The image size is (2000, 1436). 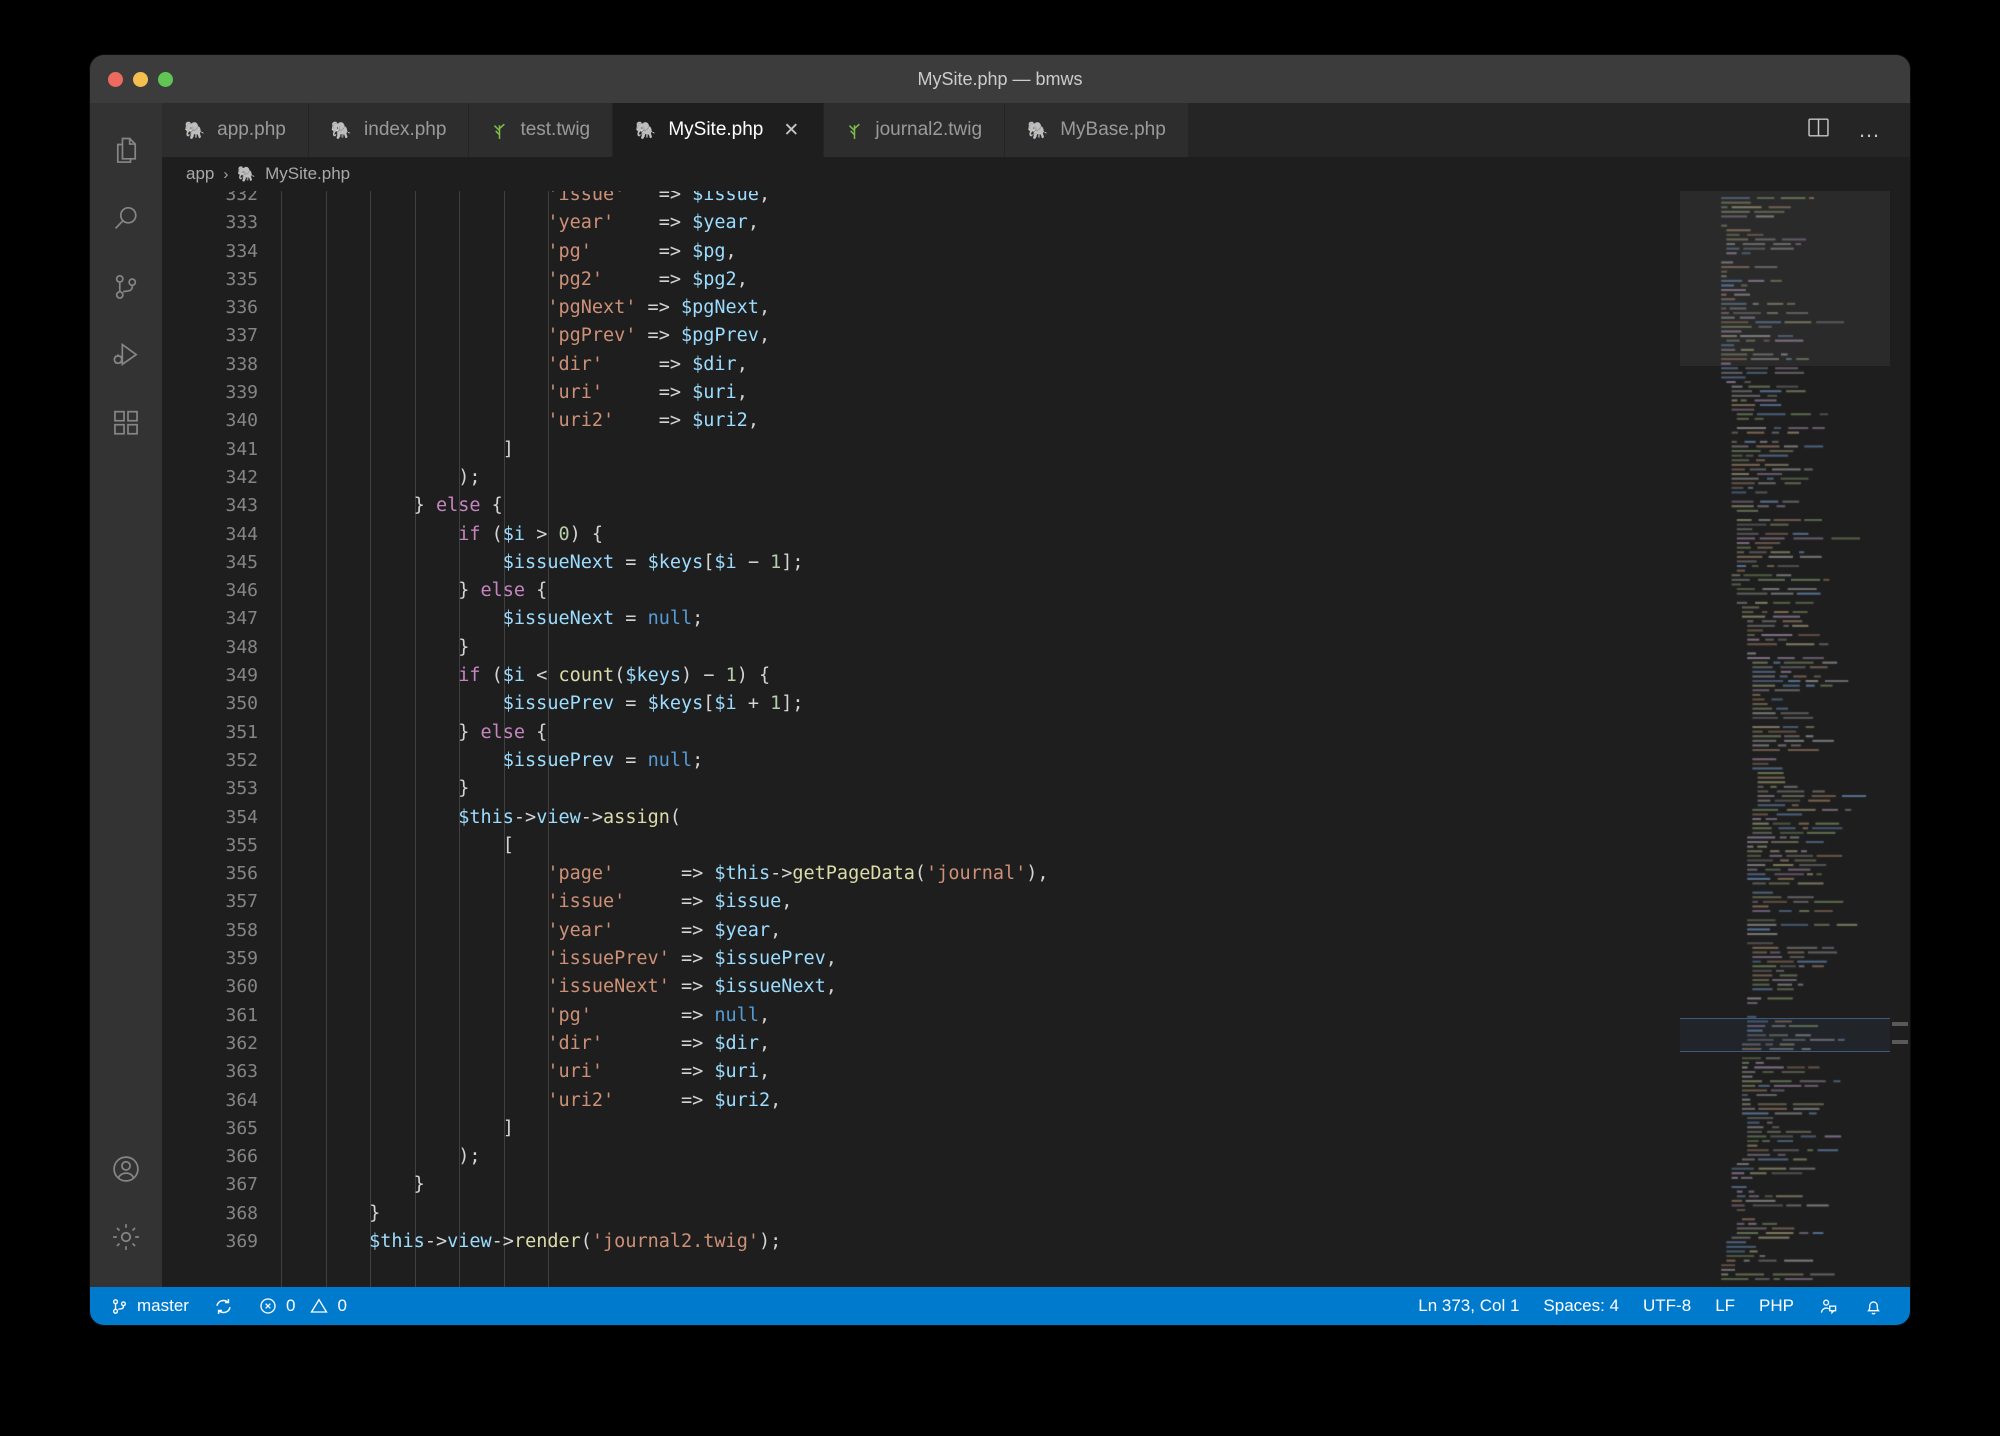 I want to click on sidebar-item-explorer, so click(x=126, y=151).